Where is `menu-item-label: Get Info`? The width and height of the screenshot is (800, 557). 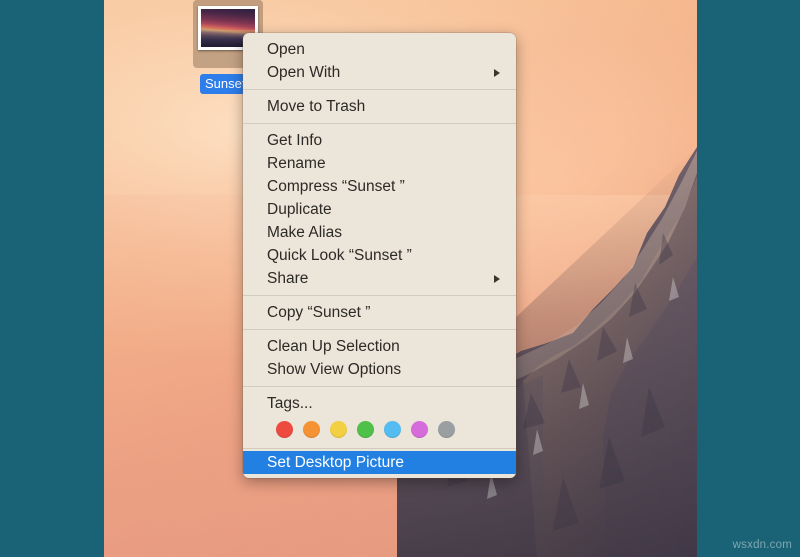 menu-item-label: Get Info is located at coordinates (295, 140).